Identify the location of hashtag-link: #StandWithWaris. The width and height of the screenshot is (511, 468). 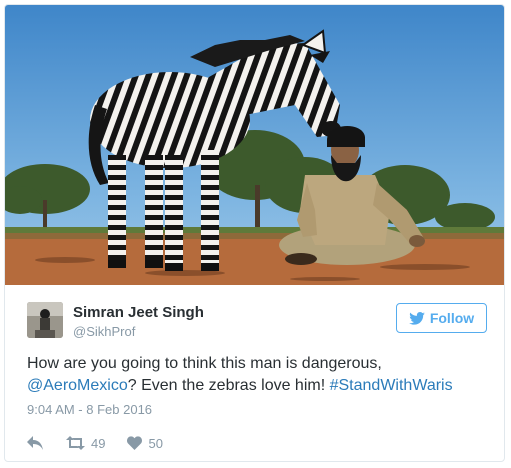
(391, 385).